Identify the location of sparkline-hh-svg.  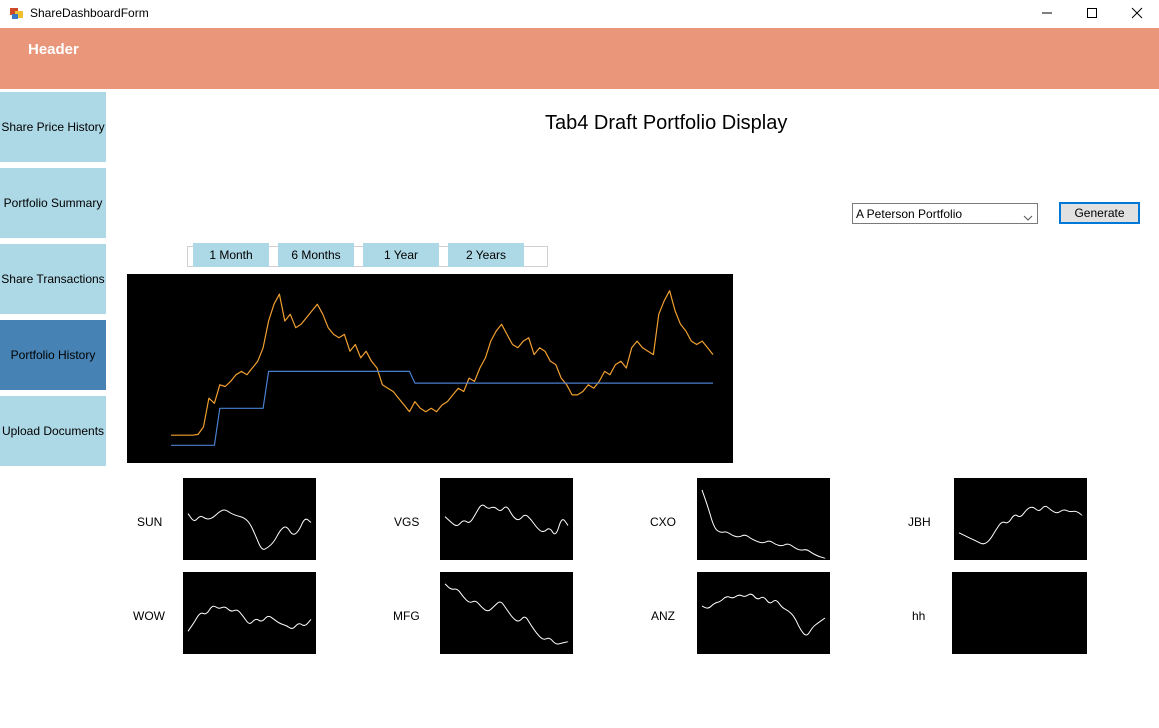
(1019, 613).